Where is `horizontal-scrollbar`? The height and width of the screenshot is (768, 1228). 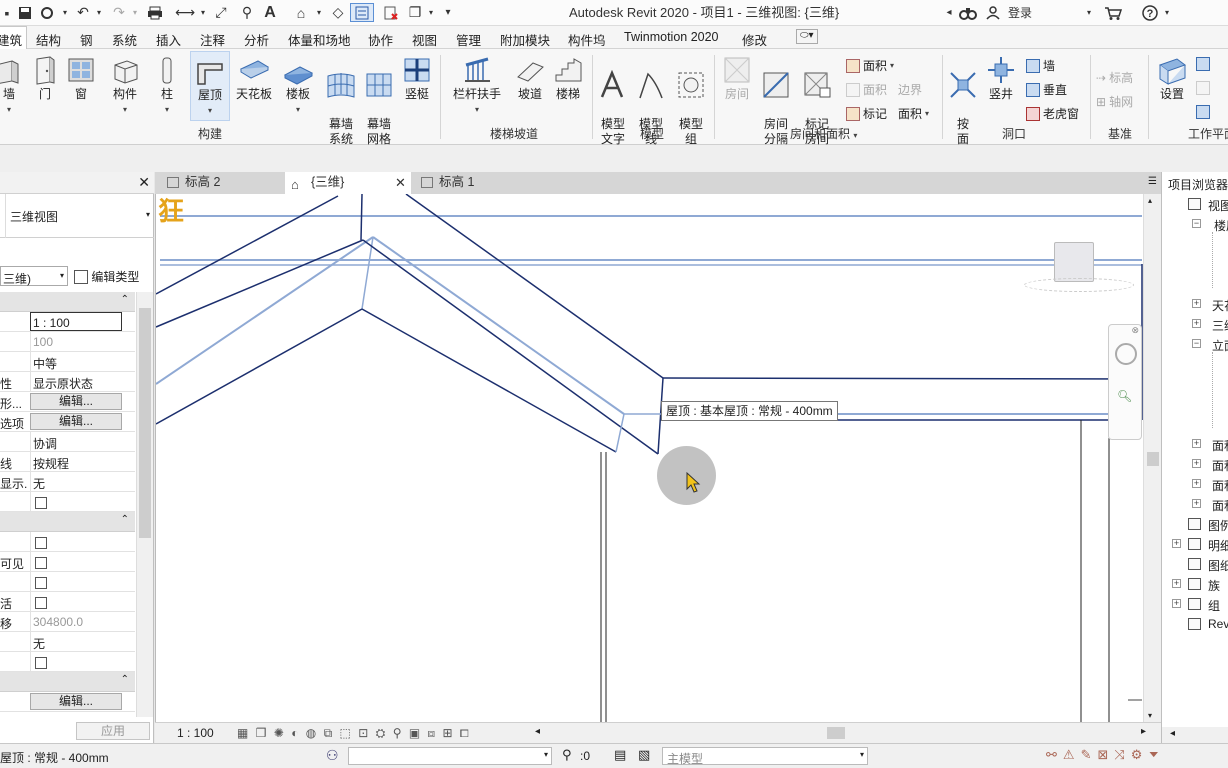
horizontal-scrollbar is located at coordinates (840, 733).